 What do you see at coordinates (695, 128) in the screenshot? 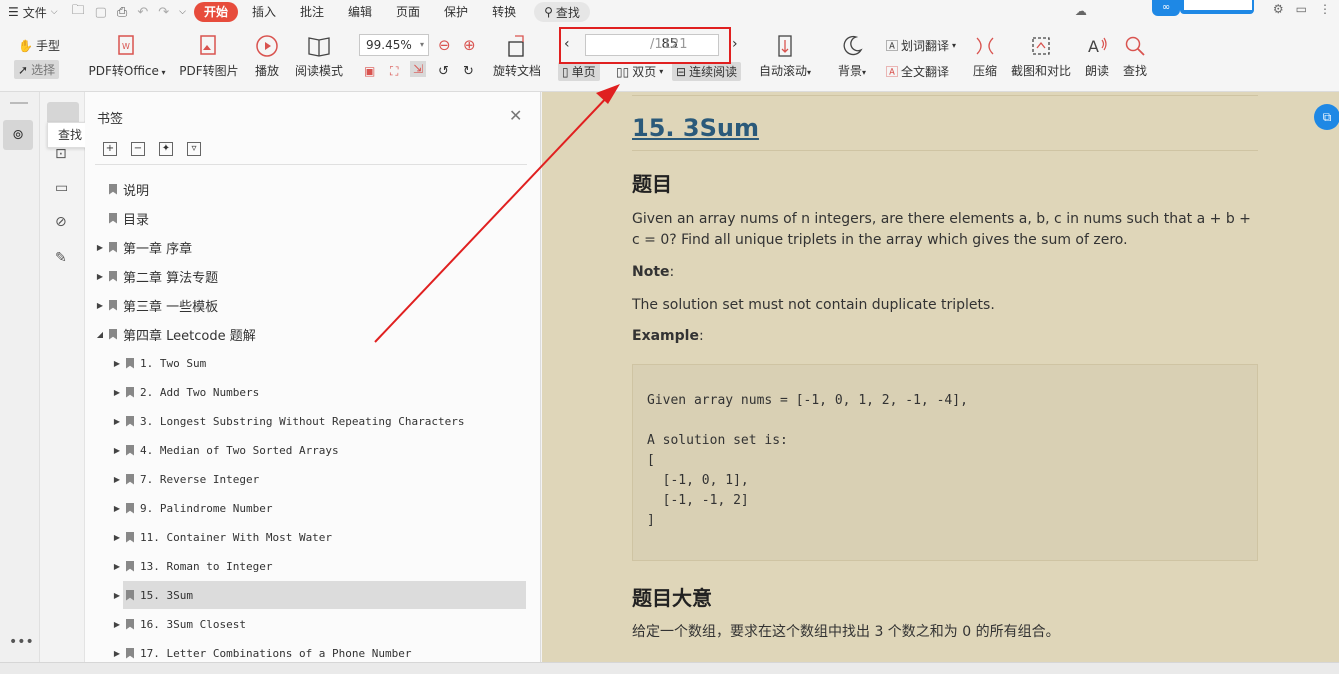
I see `page-title: 15. 3Sum` at bounding box center [695, 128].